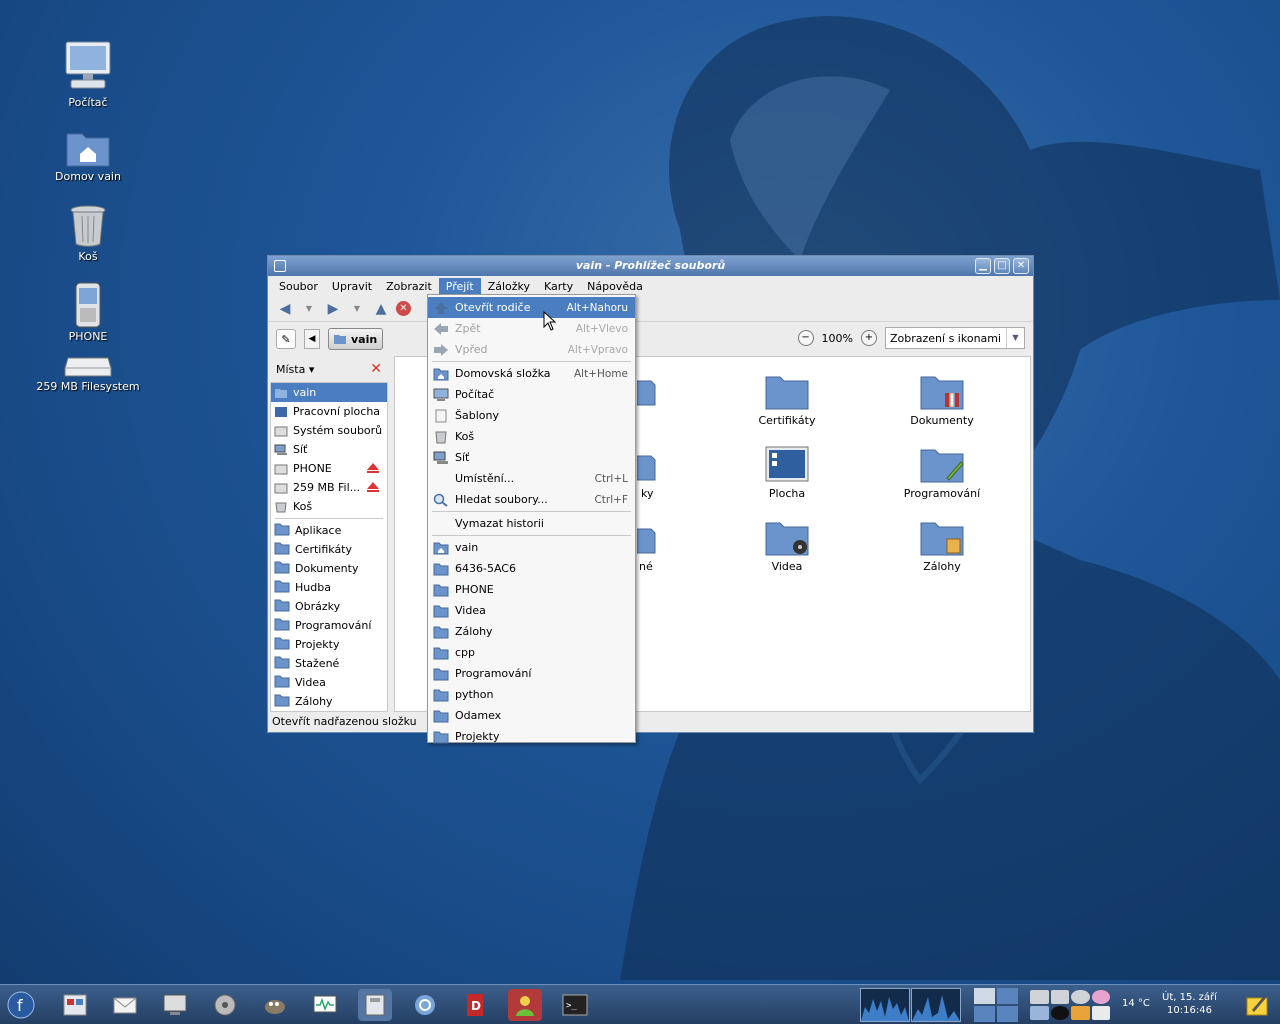  What do you see at coordinates (329, 530) in the screenshot?
I see `sidebar-bookmark-item: Aplikace` at bounding box center [329, 530].